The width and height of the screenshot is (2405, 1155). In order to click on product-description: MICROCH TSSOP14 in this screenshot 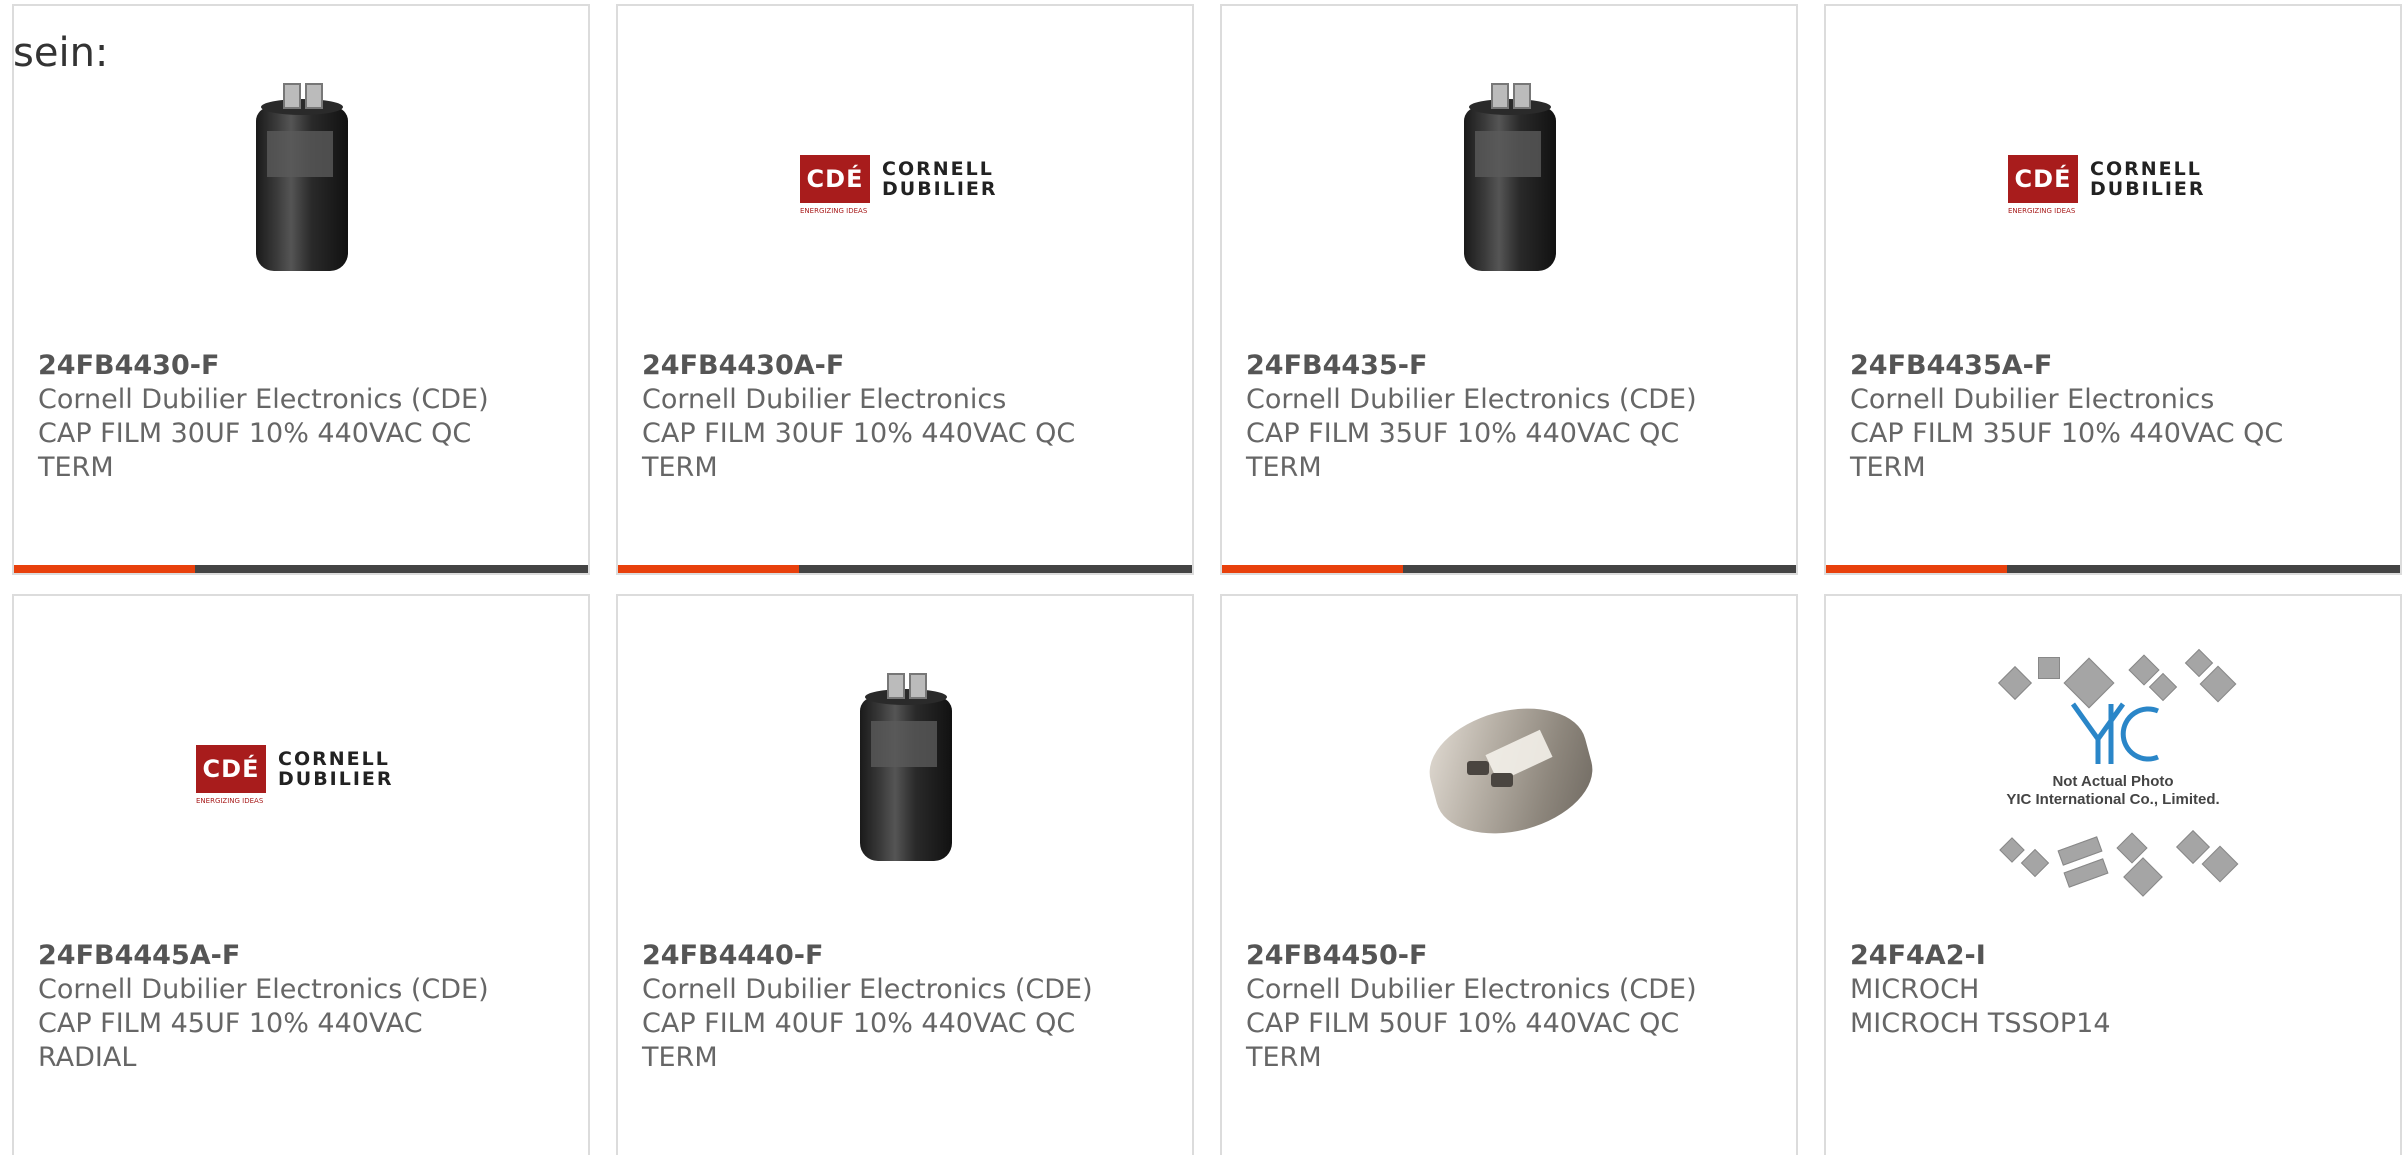, I will do `click(1980, 1023)`.